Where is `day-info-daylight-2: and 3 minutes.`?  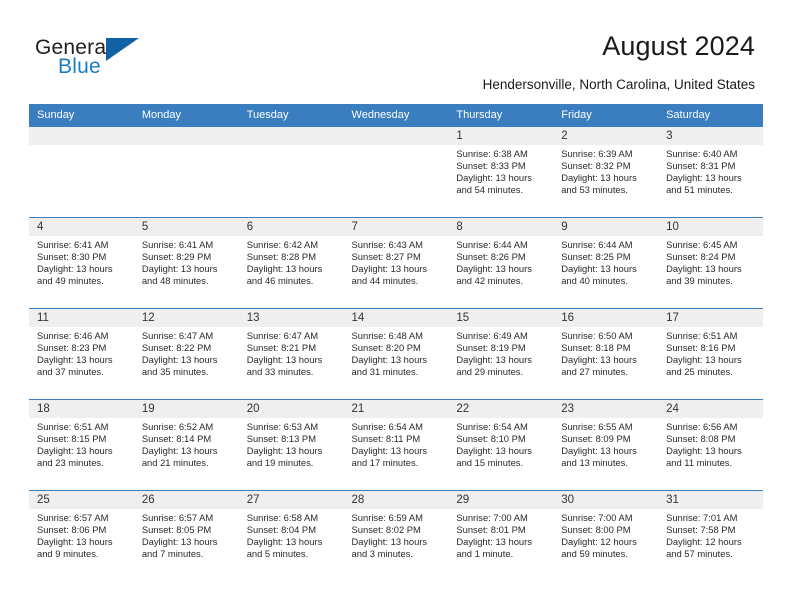
day-info-daylight-2: and 3 minutes. is located at coordinates (382, 554).